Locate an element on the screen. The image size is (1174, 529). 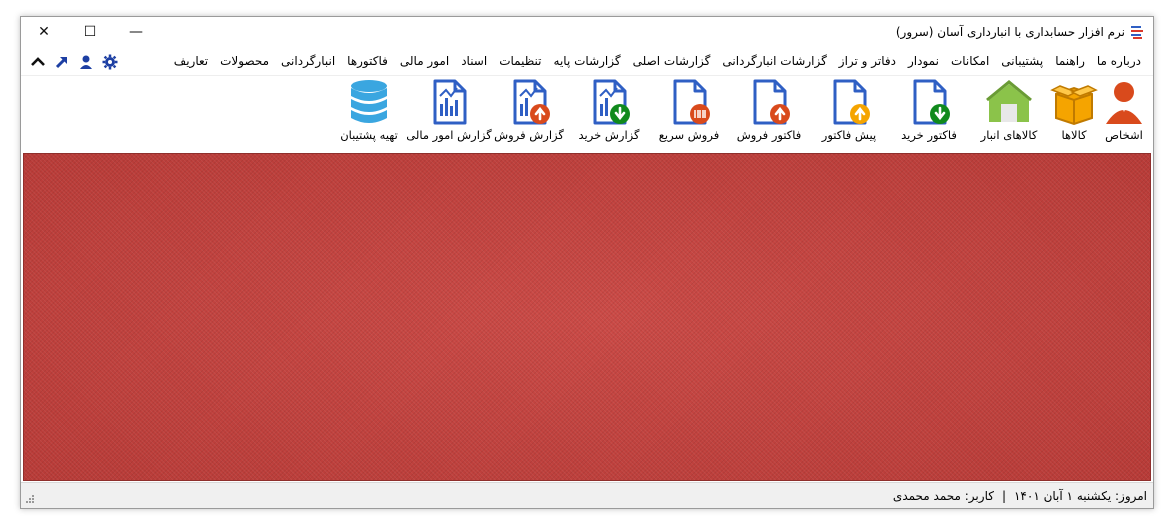
maximize-button: ☐ is located at coordinates (90, 32).